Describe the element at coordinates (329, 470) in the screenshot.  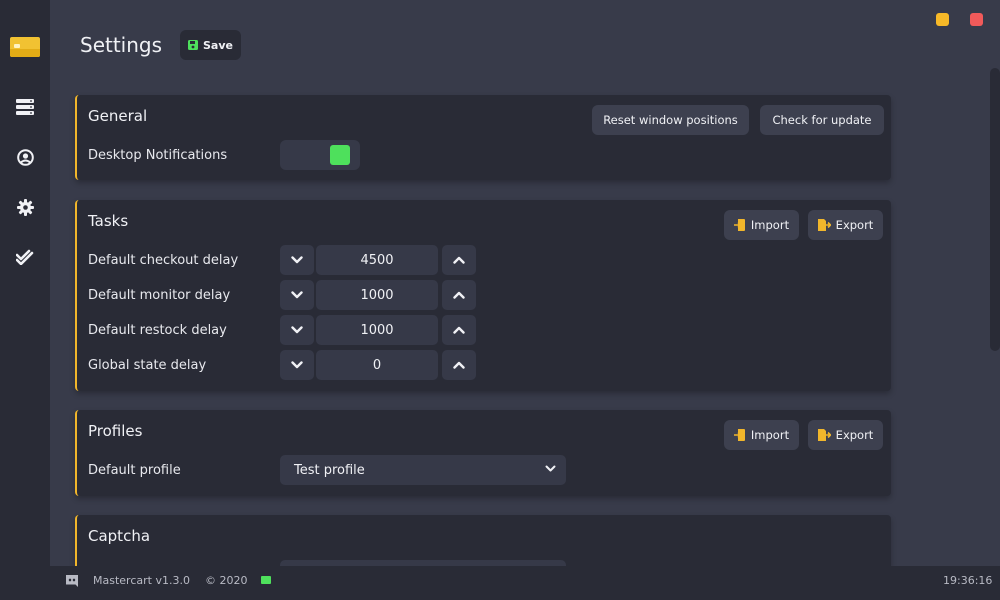
I see `default-profile-value: Test profile` at that location.